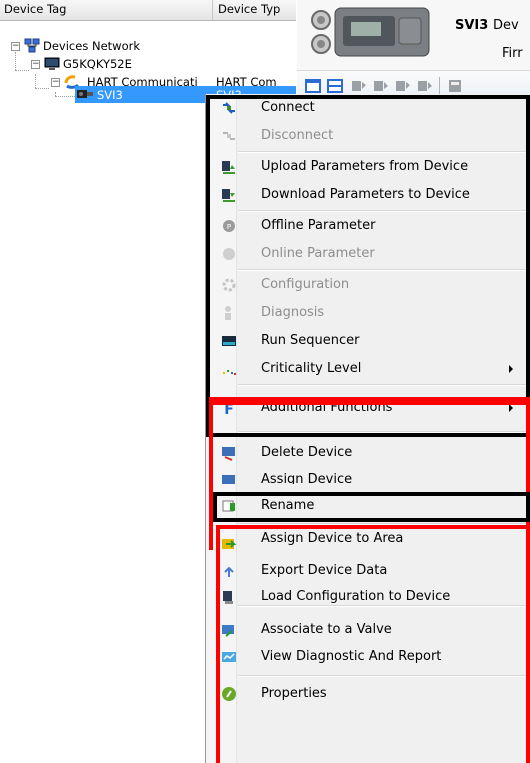 This screenshot has height=763, width=530. Describe the element at coordinates (512, 53) in the screenshot. I see `device-info-line2: Firr` at that location.